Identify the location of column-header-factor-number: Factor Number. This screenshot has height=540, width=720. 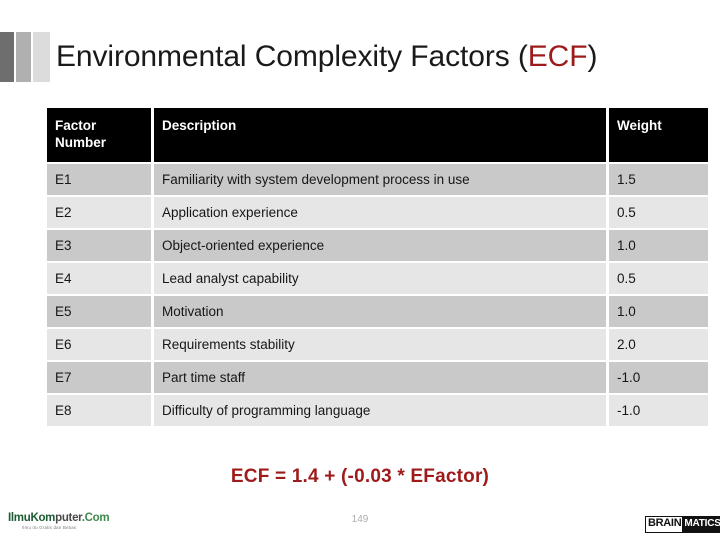
(99, 135).